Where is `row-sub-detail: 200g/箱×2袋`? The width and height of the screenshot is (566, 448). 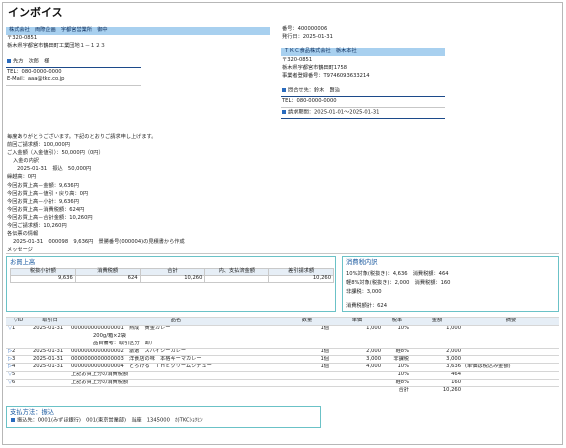 row-sub-detail: 200g/箱×2袋 is located at coordinates (109, 335).